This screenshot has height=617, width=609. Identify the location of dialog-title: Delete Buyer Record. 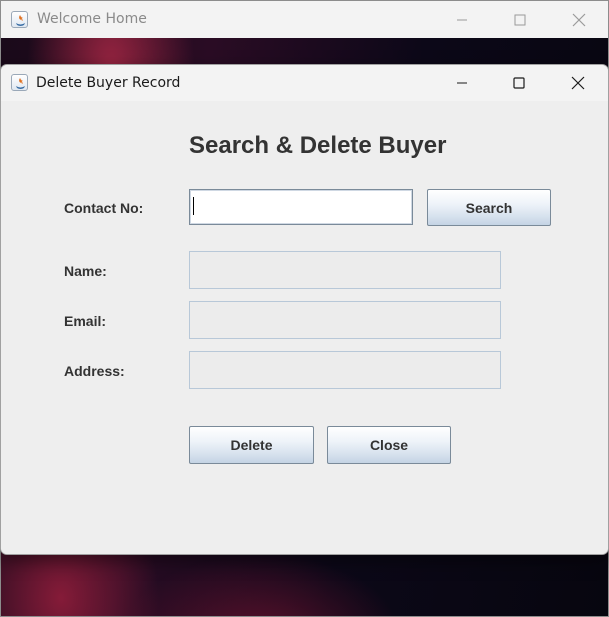
(108, 83).